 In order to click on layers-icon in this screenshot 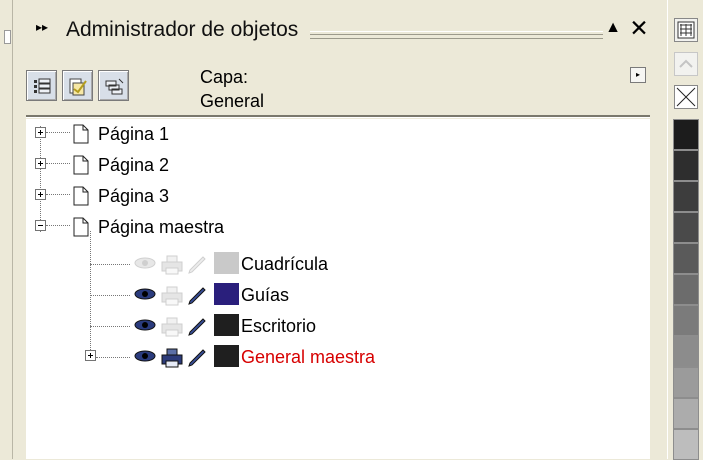, I will do `click(114, 86)`.